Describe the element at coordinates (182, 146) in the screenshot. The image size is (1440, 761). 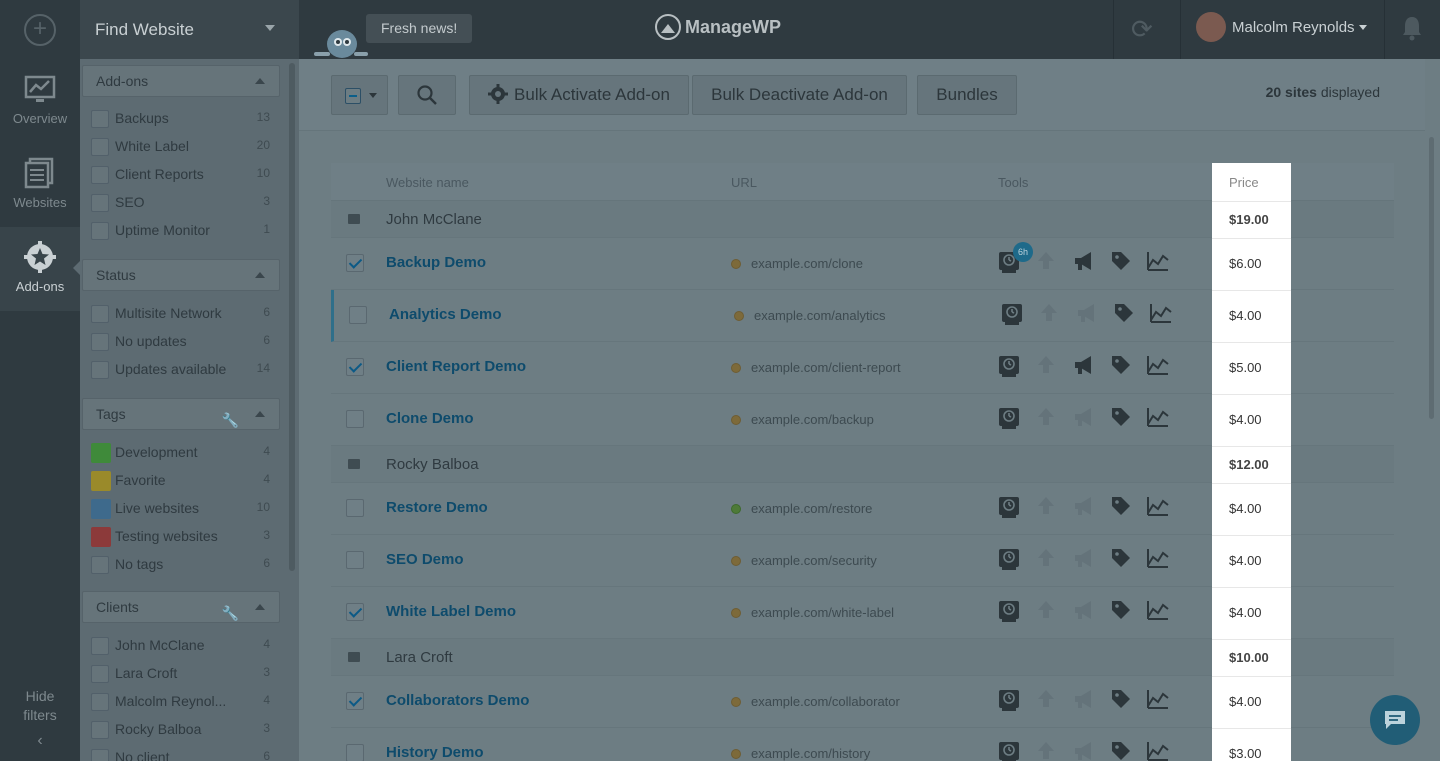
I see `filter-item: White Label 20` at that location.